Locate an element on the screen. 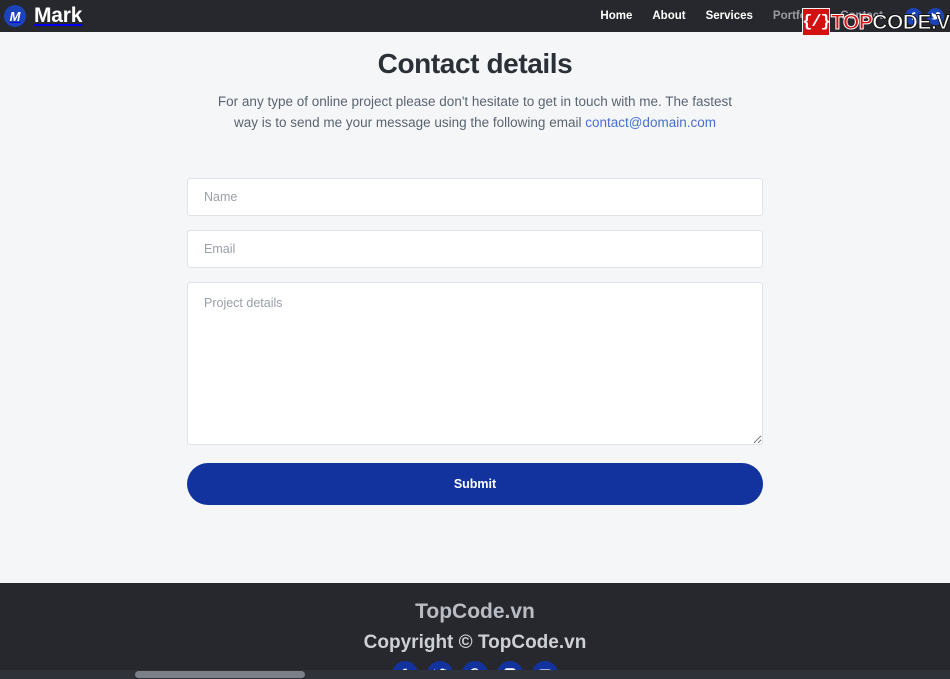 This screenshot has height=679, width=950. project-details-textarea is located at coordinates (475, 363).